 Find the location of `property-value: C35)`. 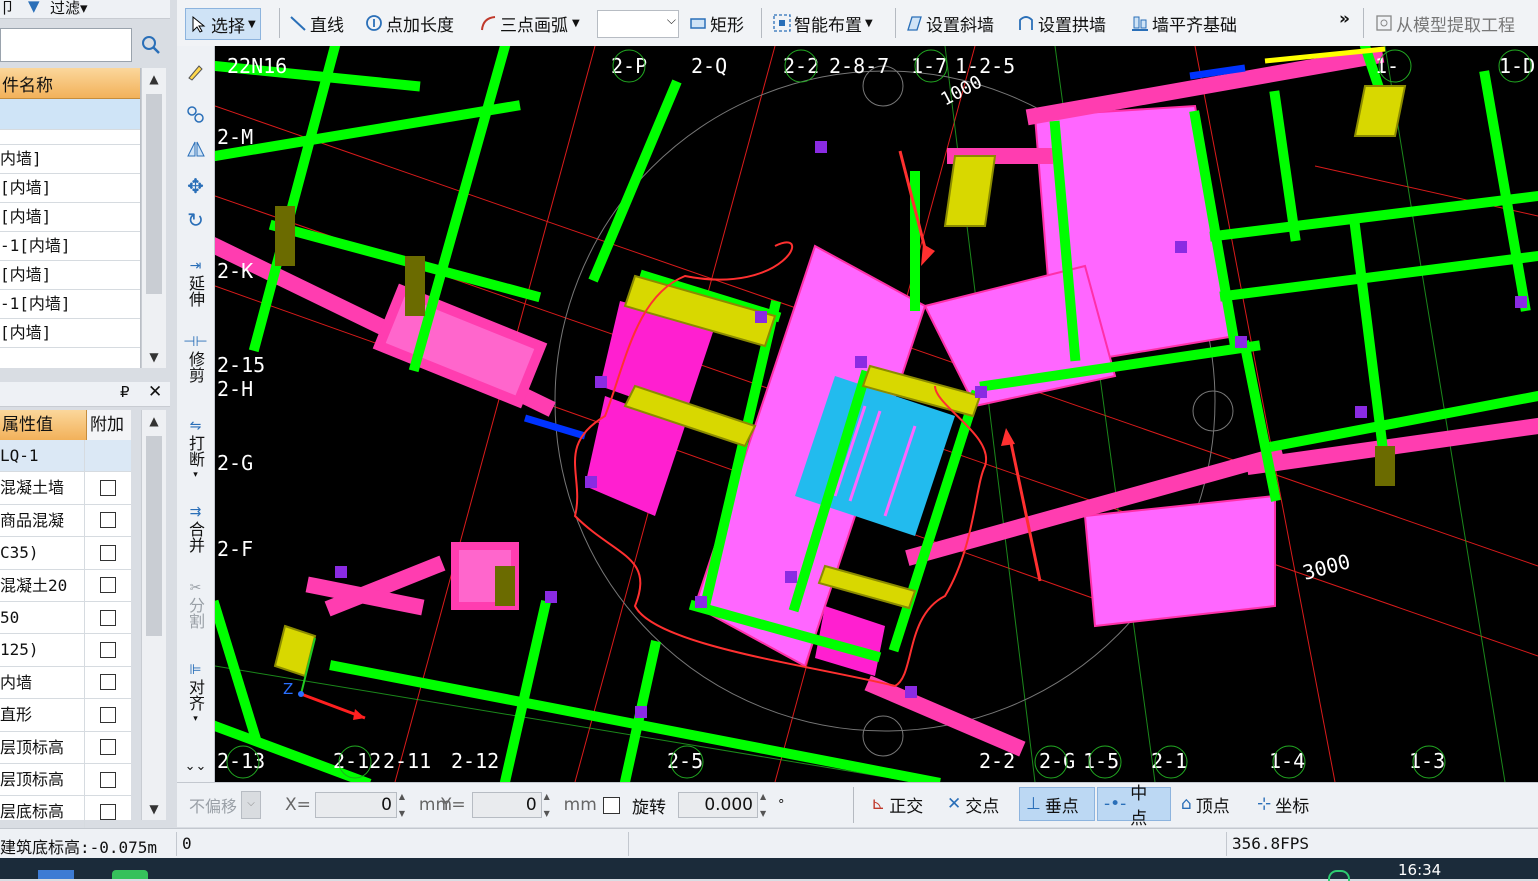

property-value: C35) is located at coordinates (42, 553).